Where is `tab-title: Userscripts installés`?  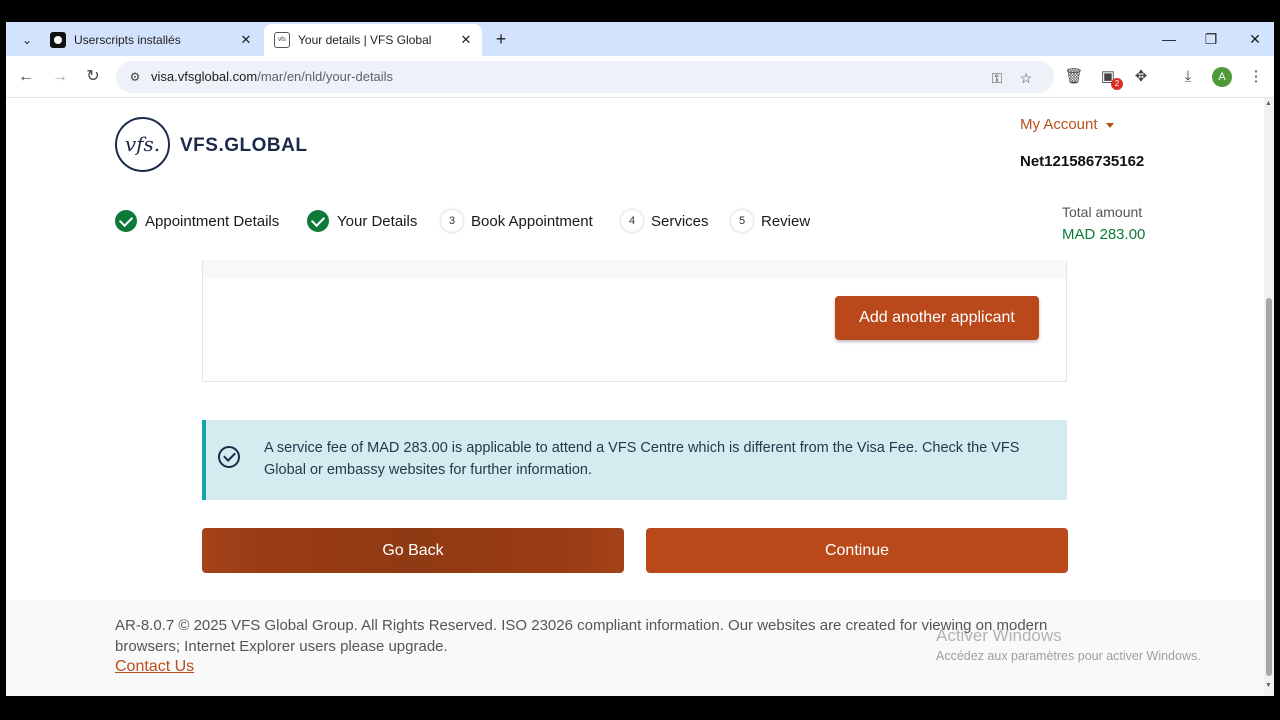 tab-title: Userscripts installés is located at coordinates (127, 40).